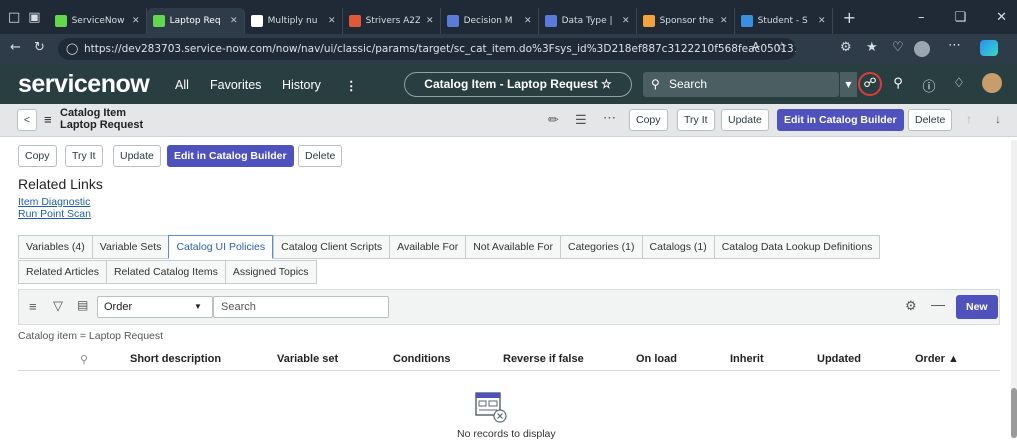 This screenshot has height=440, width=1017. I want to click on next-record-icon: ↓, so click(998, 119).